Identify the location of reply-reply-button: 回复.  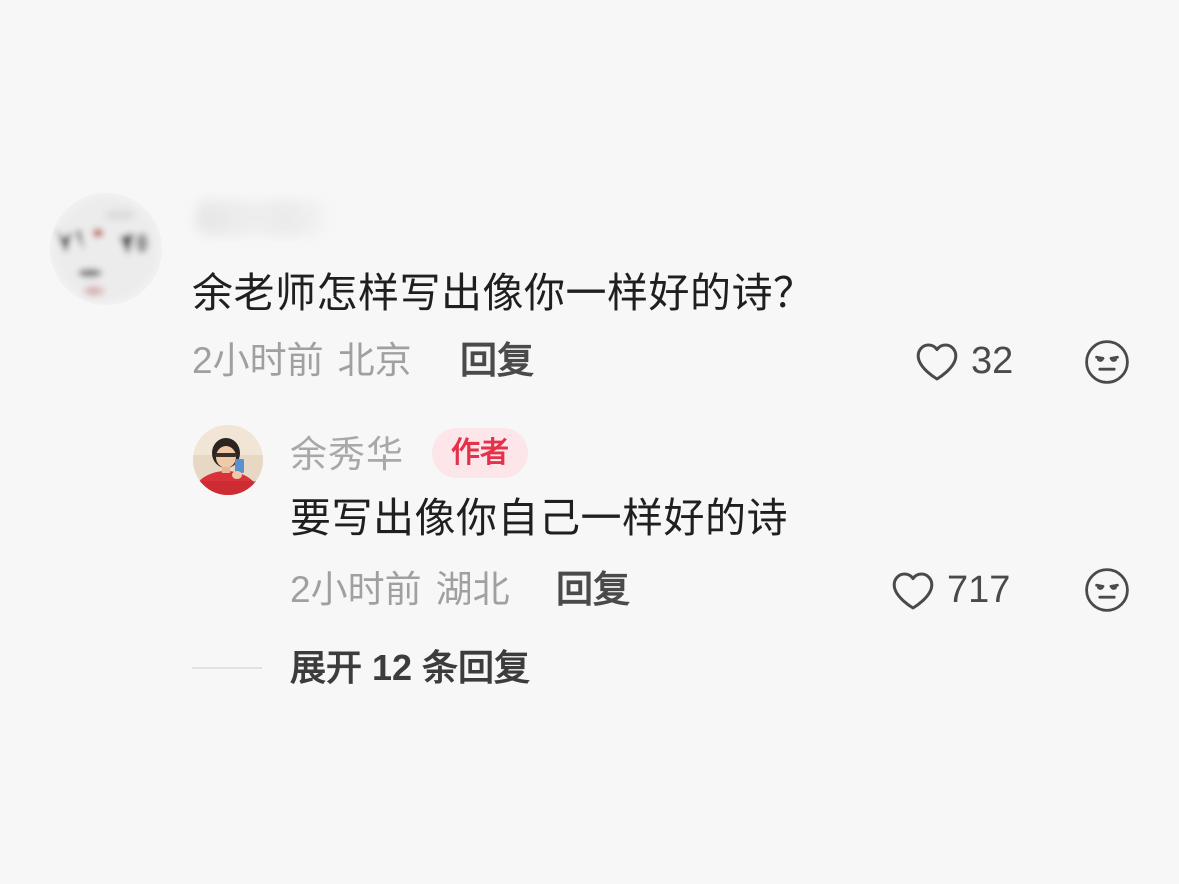
(593, 590).